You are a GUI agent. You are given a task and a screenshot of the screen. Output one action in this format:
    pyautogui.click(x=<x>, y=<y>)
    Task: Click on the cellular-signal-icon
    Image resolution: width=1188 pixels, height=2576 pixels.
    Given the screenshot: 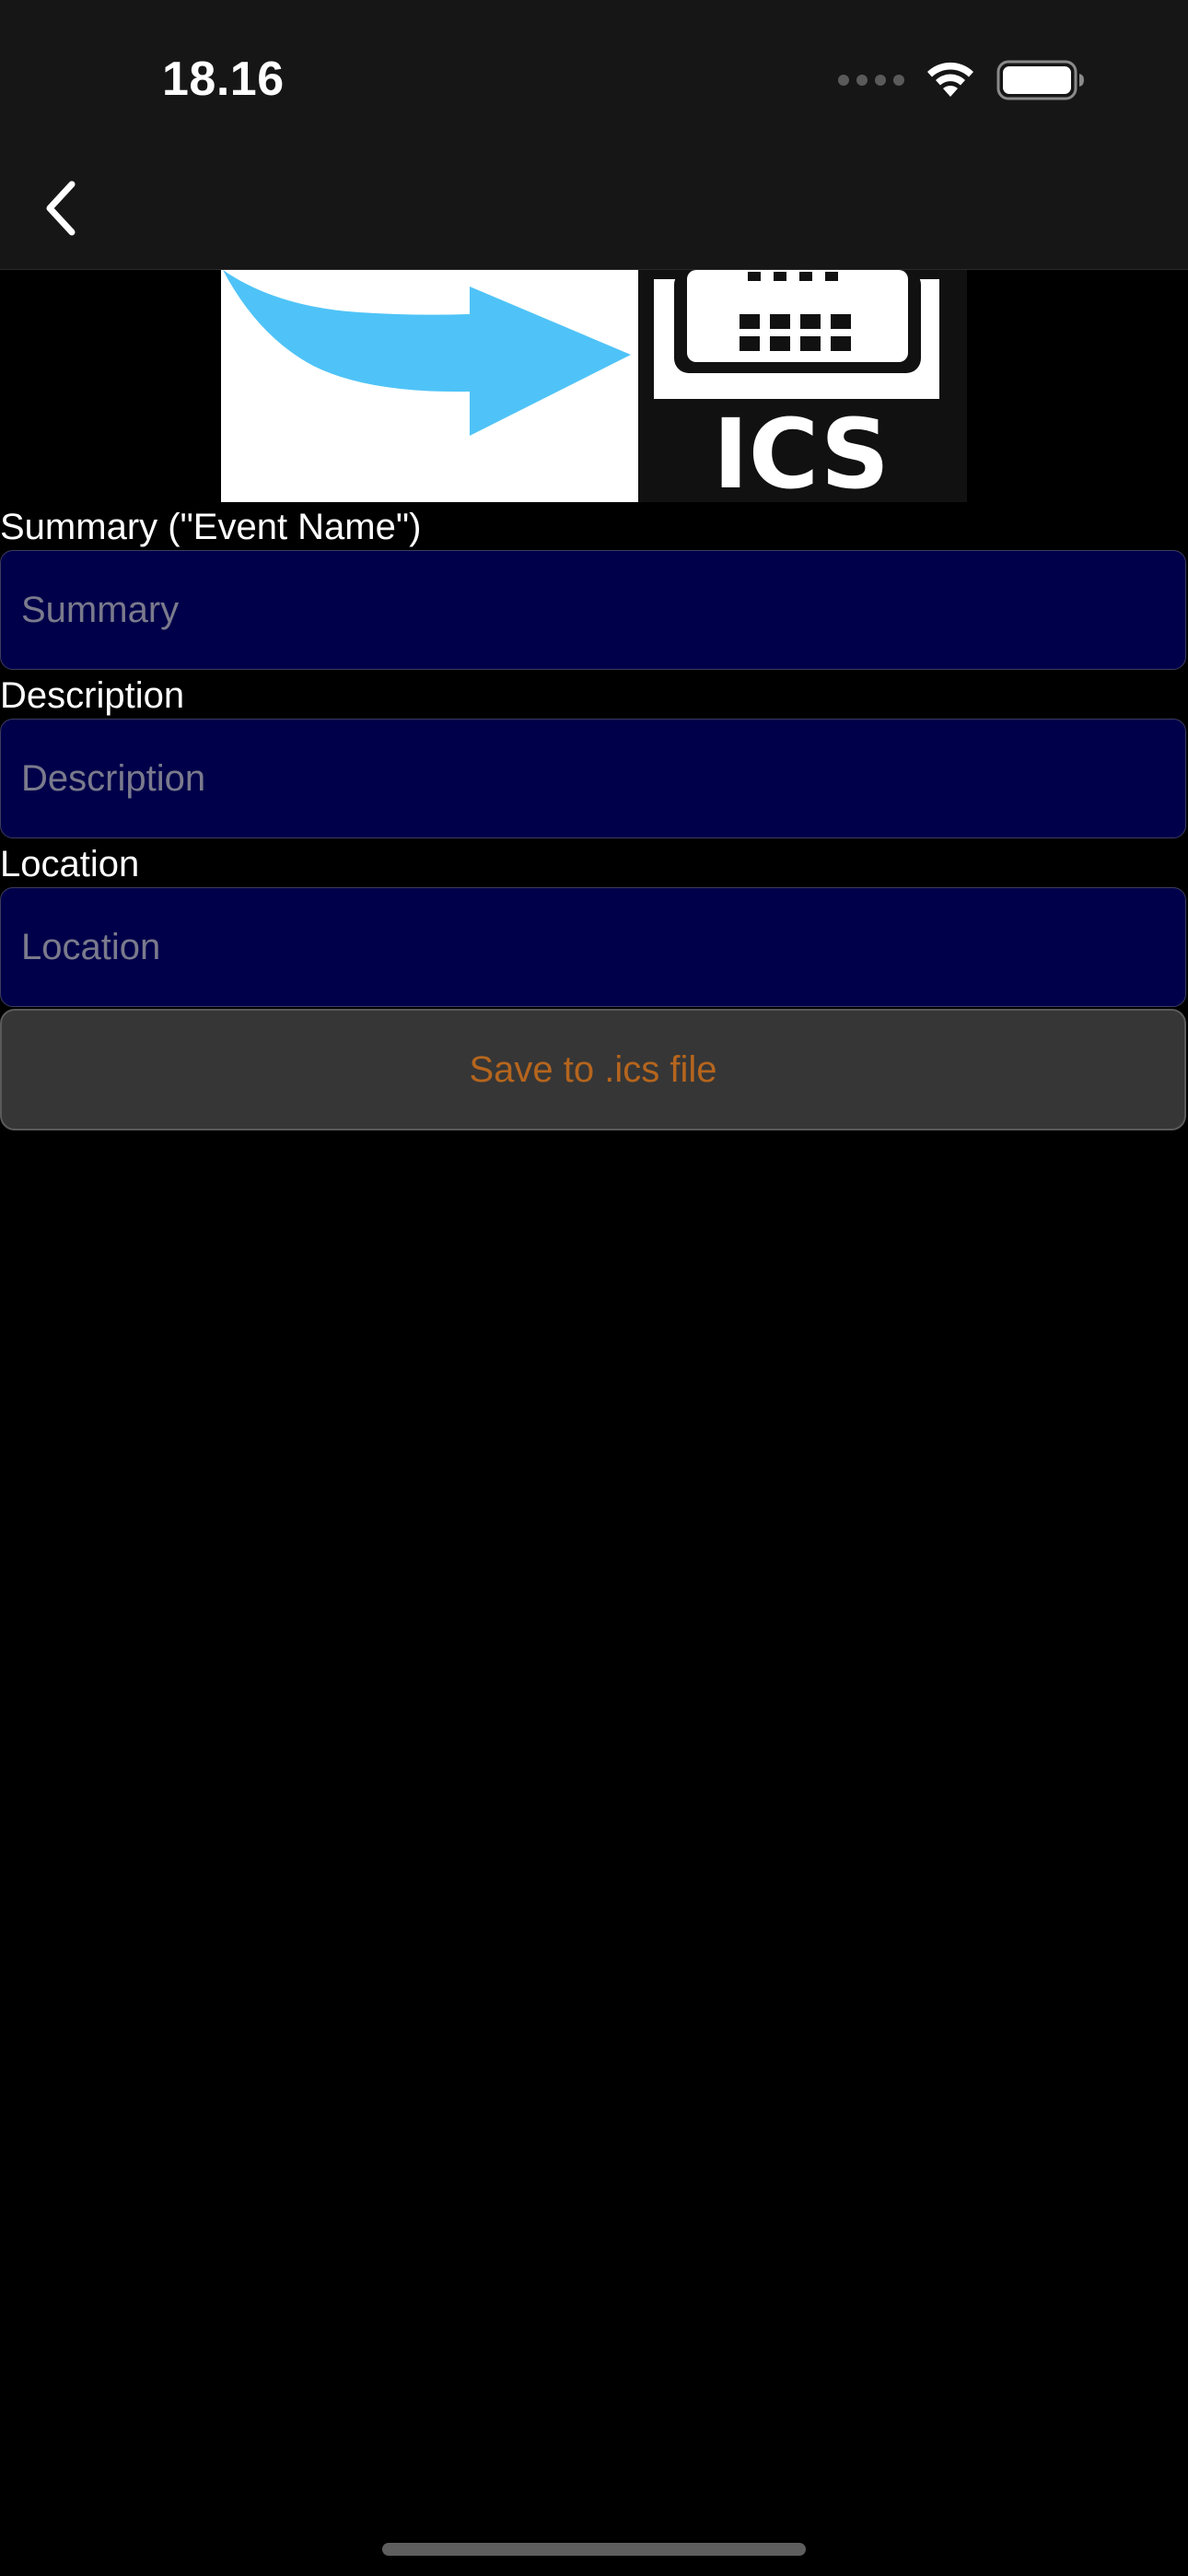 What is the action you would take?
    pyautogui.click(x=871, y=80)
    